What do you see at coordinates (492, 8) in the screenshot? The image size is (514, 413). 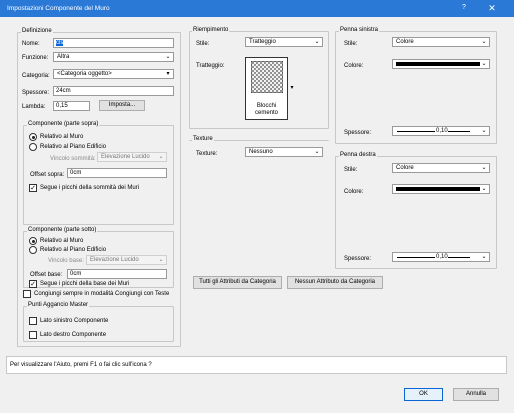 I see `close-icon: ✕` at bounding box center [492, 8].